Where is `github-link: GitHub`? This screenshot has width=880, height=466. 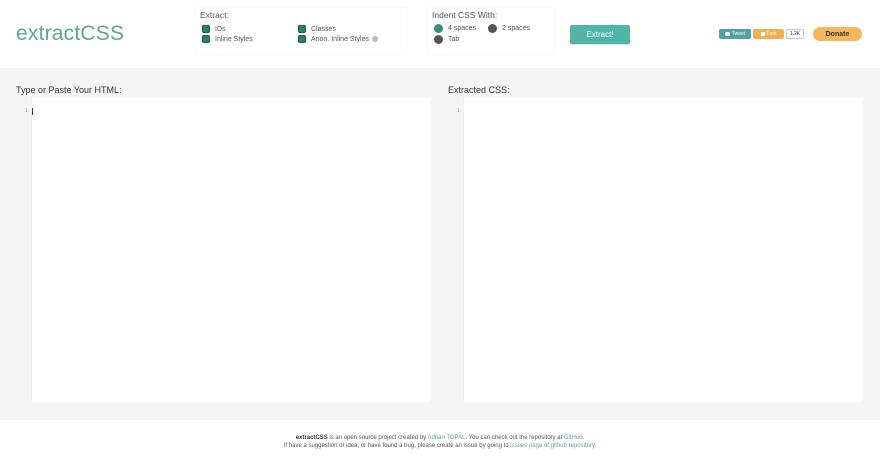 github-link: GitHub is located at coordinates (573, 438).